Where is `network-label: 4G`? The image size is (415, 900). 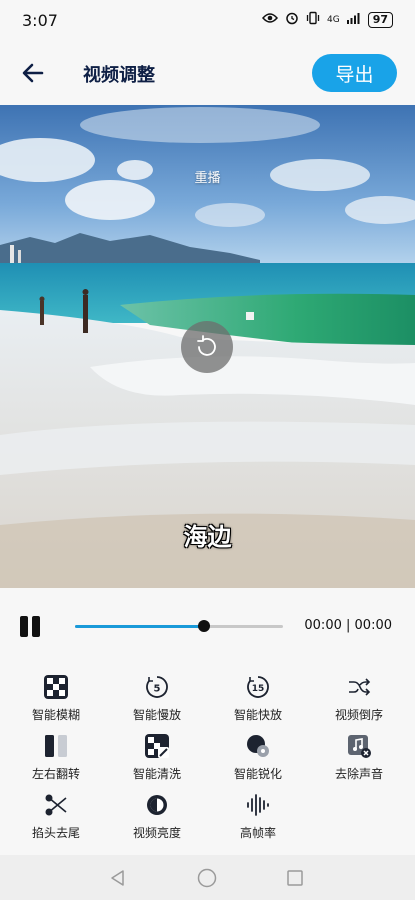 network-label: 4G is located at coordinates (333, 20).